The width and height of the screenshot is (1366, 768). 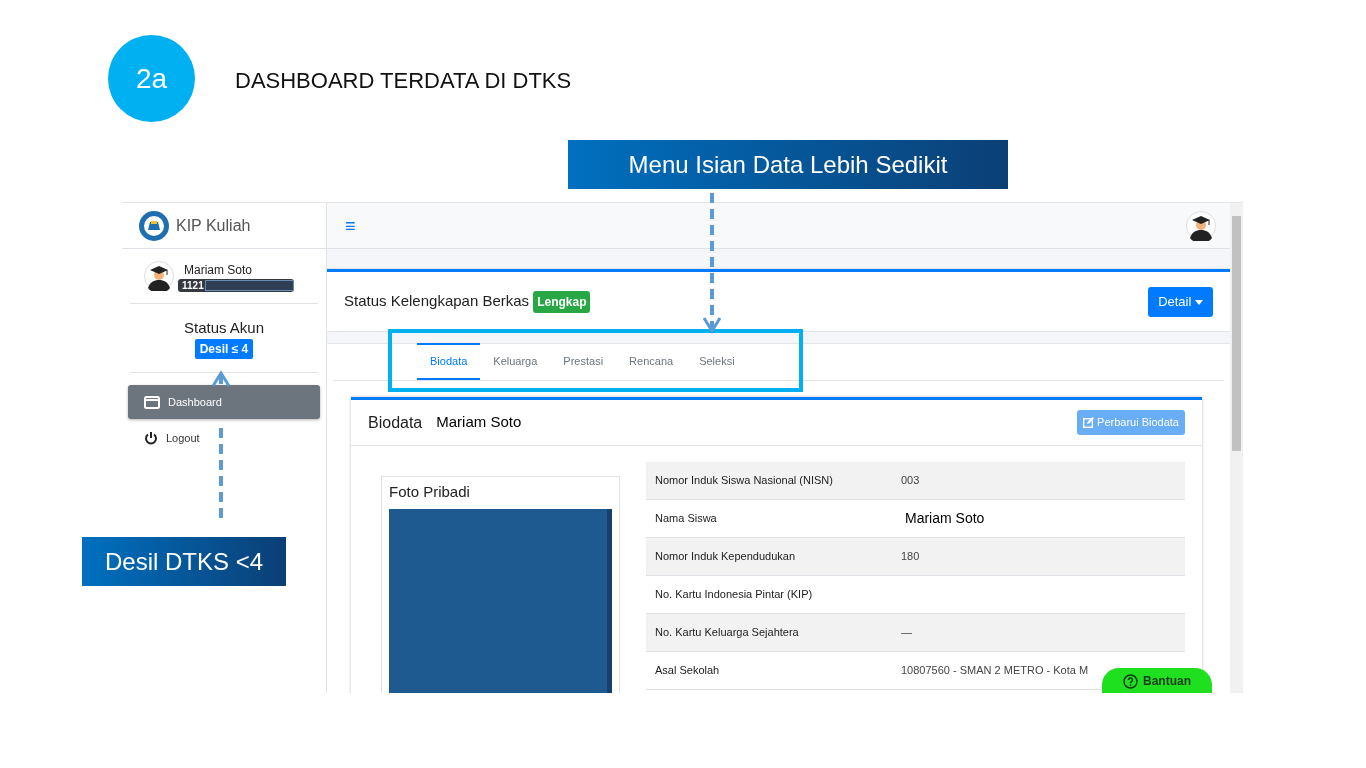 I want to click on tab: Rencana, so click(x=651, y=361).